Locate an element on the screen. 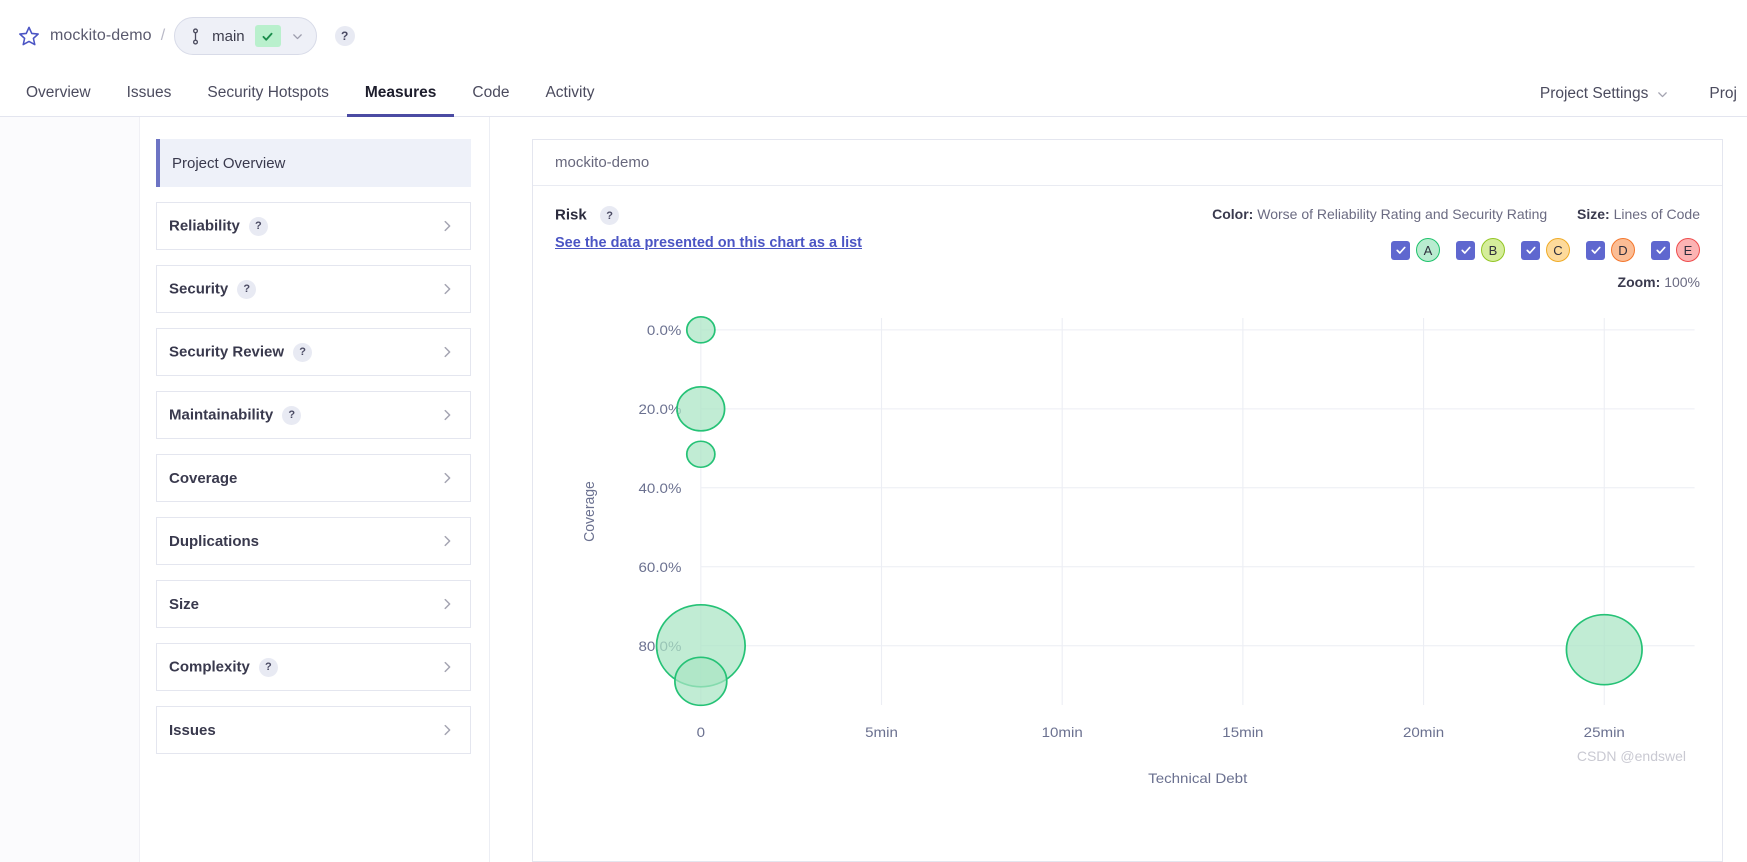 The width and height of the screenshot is (1747, 862). sidebar-item-project-overview: Project Overview is located at coordinates (313, 163).